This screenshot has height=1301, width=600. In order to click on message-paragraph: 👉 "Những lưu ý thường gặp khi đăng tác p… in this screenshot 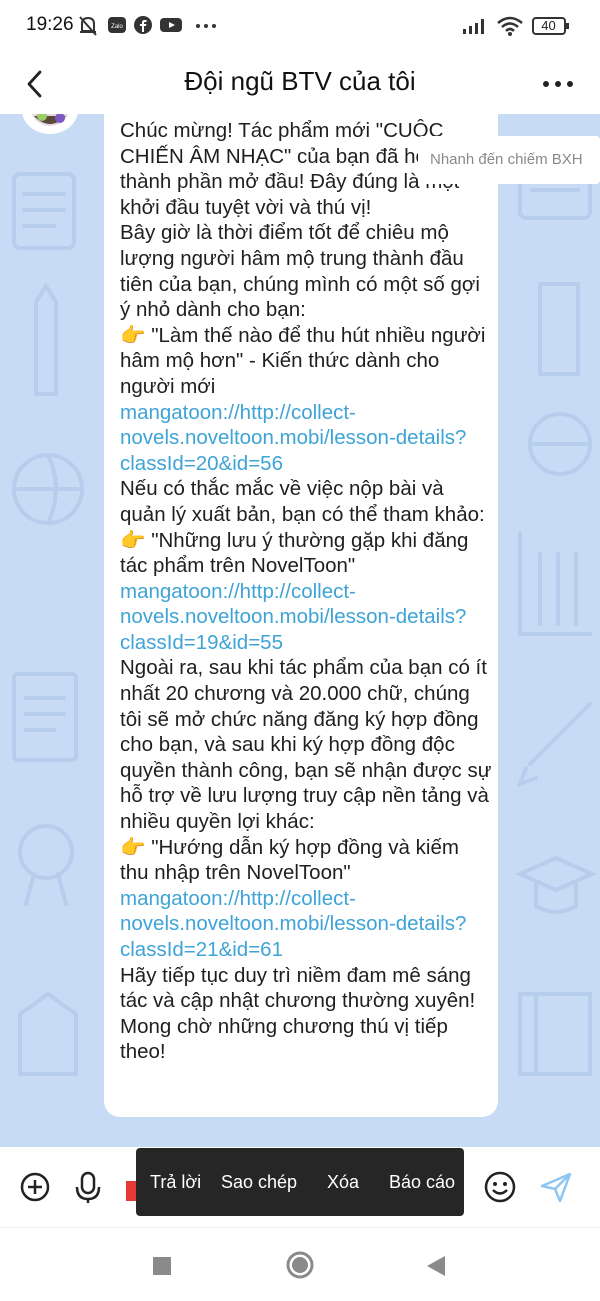, I will do `click(294, 553)`.